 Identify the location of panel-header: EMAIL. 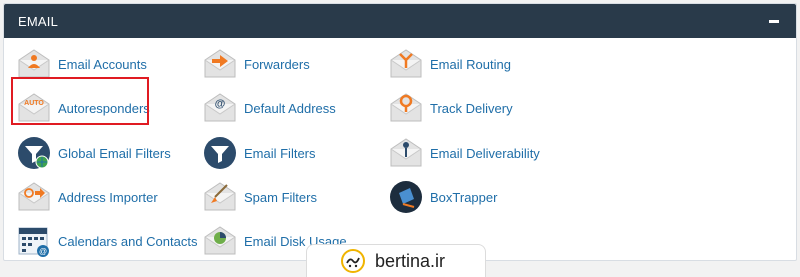
(400, 21).